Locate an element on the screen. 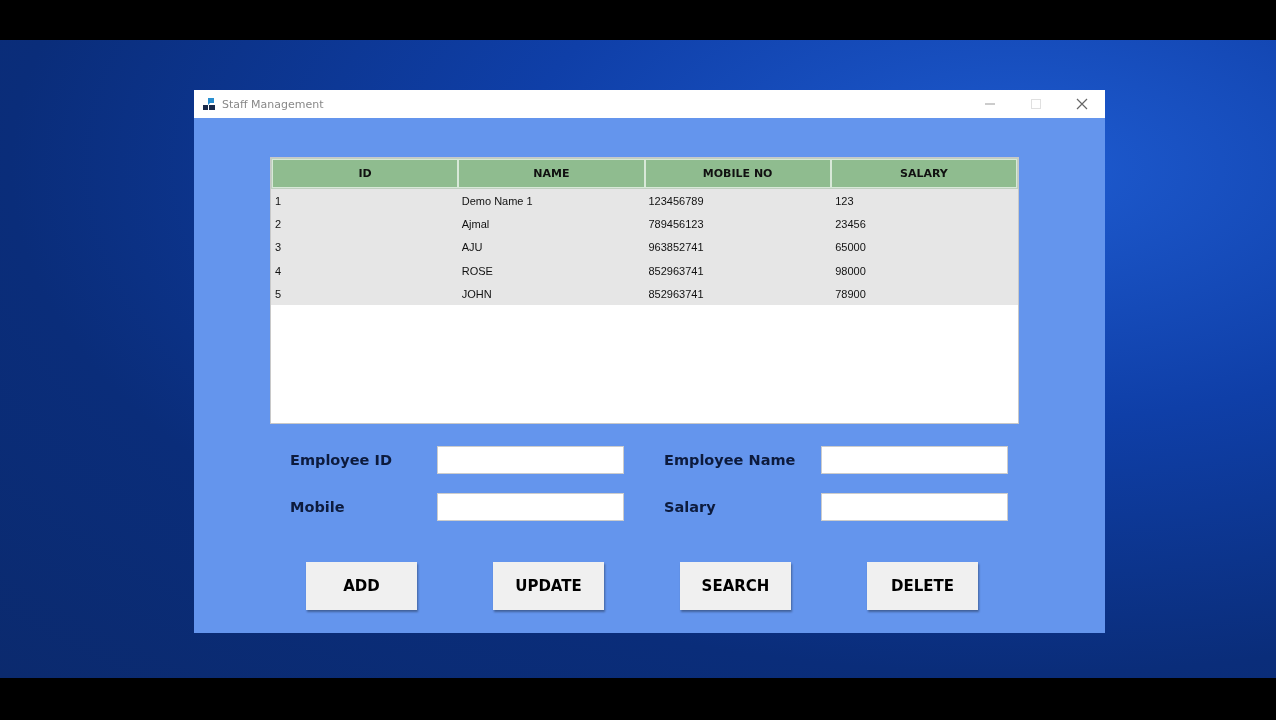  table-cell: 963852741 is located at coordinates (676, 247).